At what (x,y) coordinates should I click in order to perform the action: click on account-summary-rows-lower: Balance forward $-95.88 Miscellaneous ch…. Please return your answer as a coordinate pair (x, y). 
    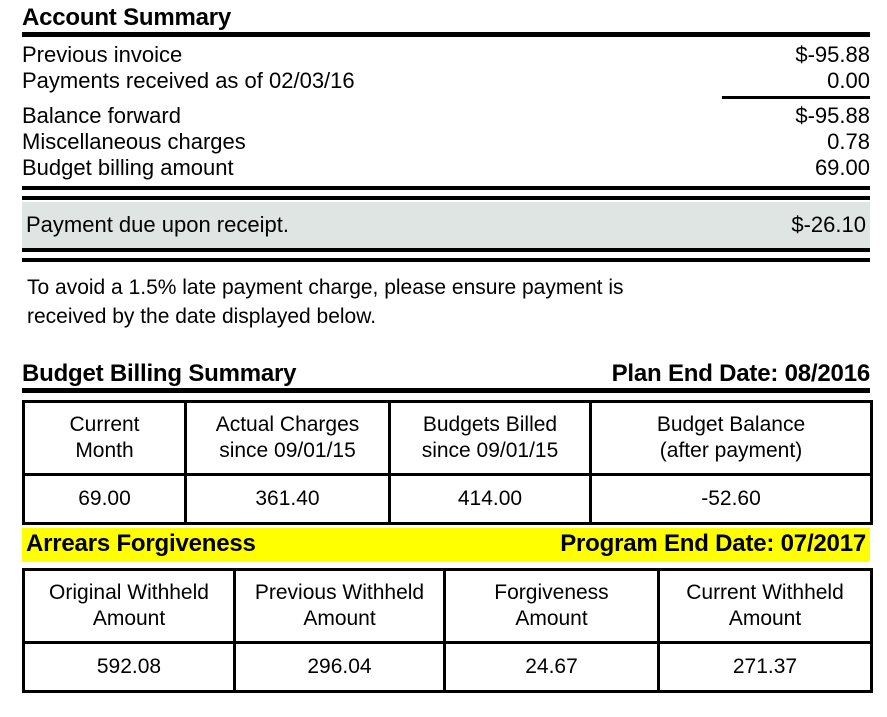
    Looking at the image, I should click on (446, 142).